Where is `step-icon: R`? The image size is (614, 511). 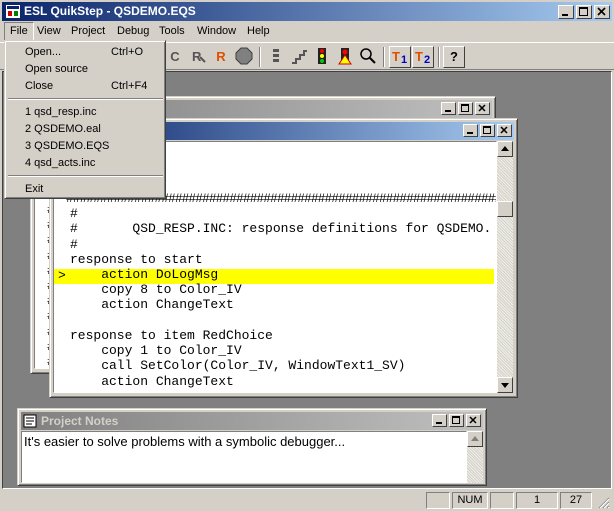
step-icon: R is located at coordinates (199, 56).